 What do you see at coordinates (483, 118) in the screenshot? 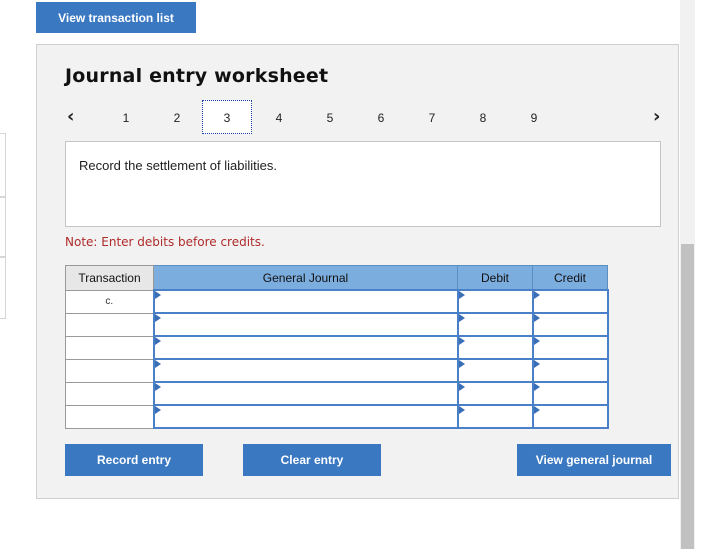
I see `step-8: 8` at bounding box center [483, 118].